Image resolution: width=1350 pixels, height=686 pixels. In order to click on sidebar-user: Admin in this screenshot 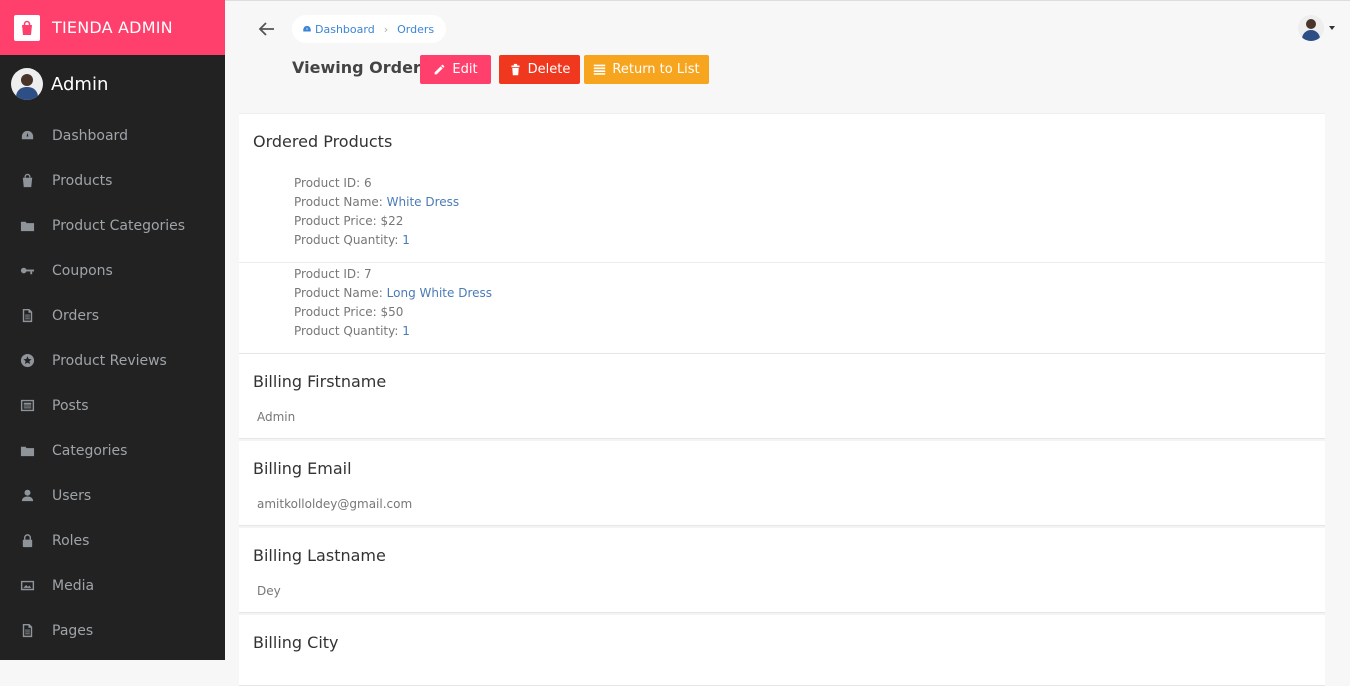, I will do `click(112, 84)`.